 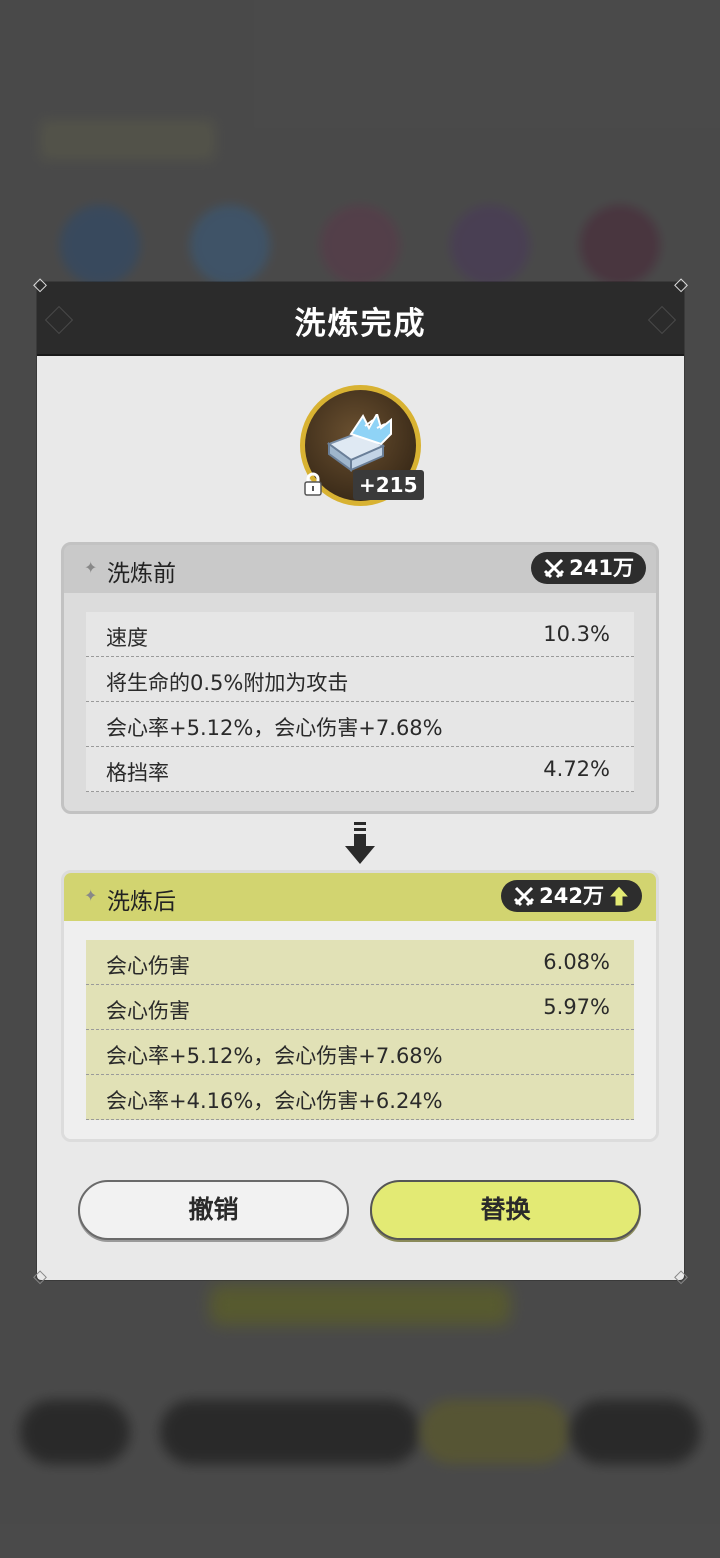 I want to click on stat-name: 格挡率, so click(x=137, y=773).